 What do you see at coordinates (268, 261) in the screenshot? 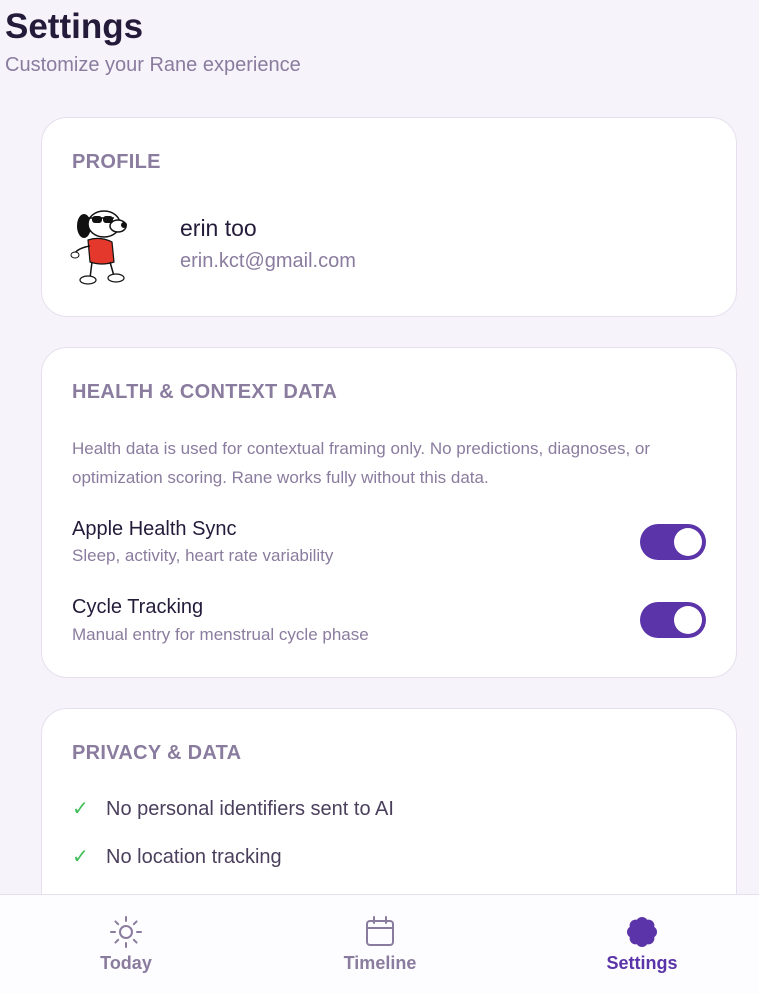
I see `profile-email: erin.kct@gmail.com` at bounding box center [268, 261].